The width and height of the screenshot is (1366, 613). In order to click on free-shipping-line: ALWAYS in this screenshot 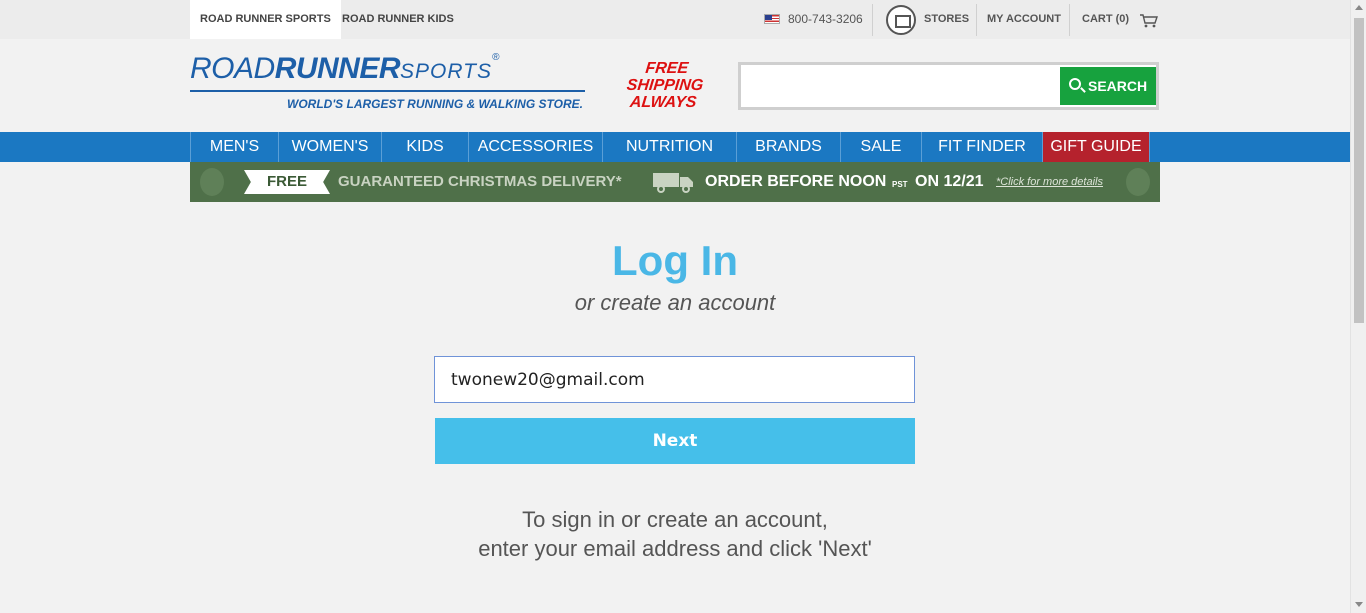, I will do `click(663, 102)`.